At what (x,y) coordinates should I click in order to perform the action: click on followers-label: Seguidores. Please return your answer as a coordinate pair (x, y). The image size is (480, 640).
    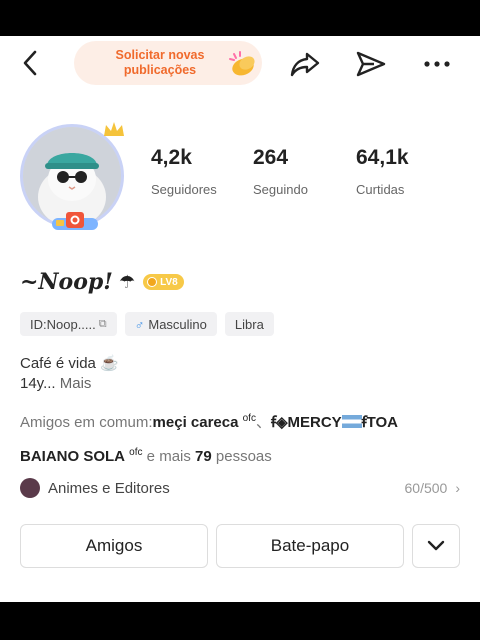
    Looking at the image, I should click on (184, 189).